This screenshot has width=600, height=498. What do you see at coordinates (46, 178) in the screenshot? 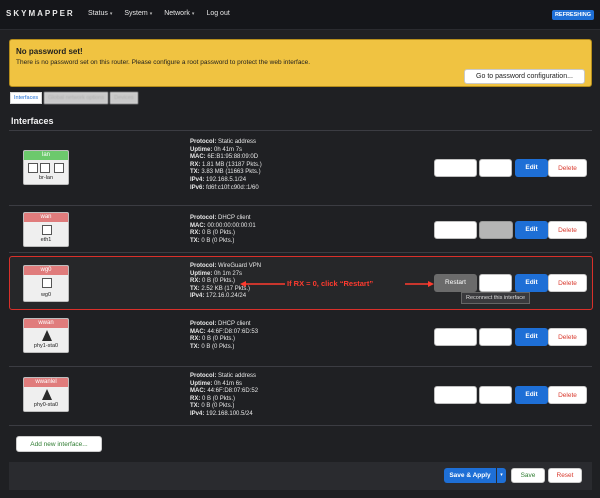
I see `interface-device: br-lan` at bounding box center [46, 178].